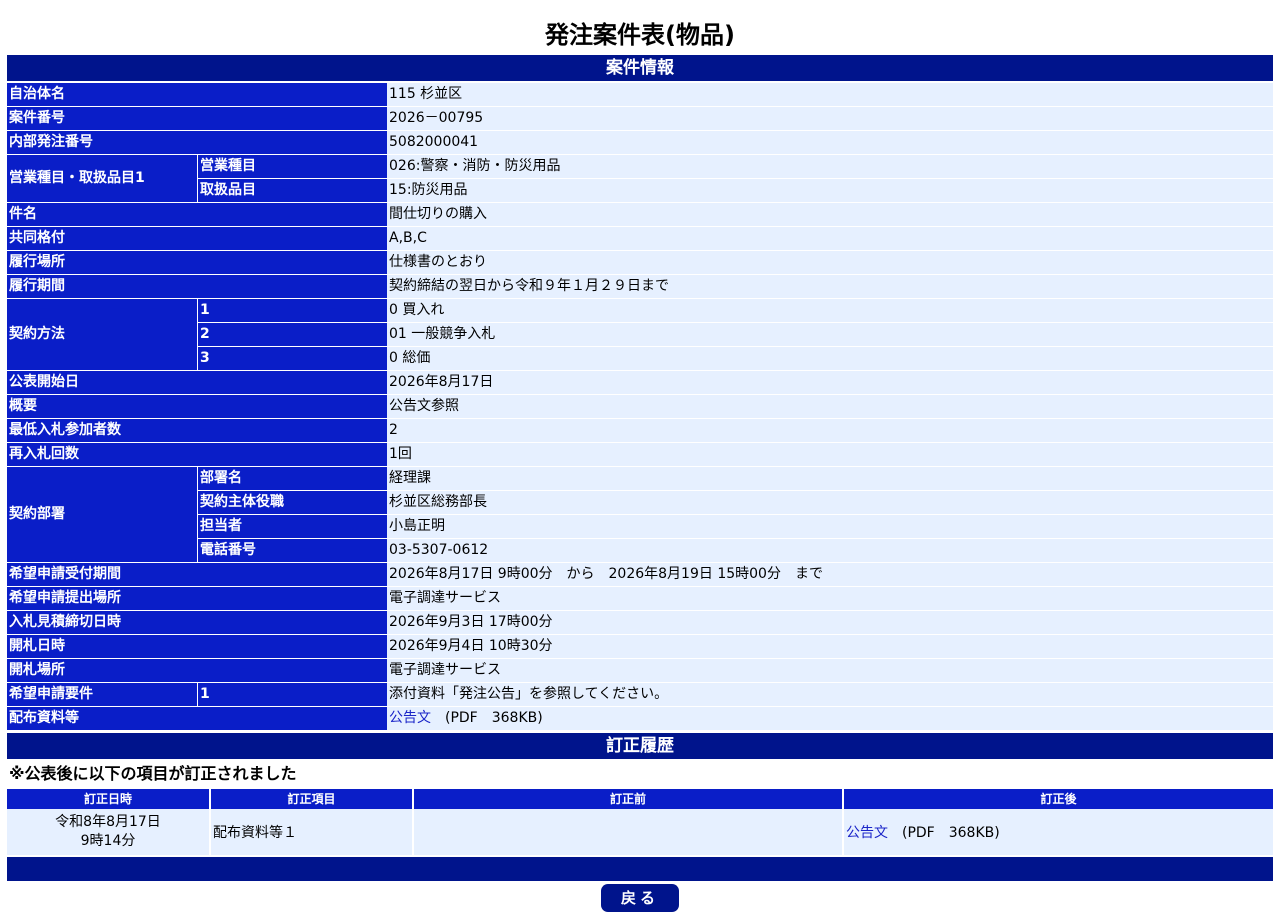 The width and height of the screenshot is (1280, 915). I want to click on value-bid-deadline: 2026年9月3日 17時00分, so click(830, 622).